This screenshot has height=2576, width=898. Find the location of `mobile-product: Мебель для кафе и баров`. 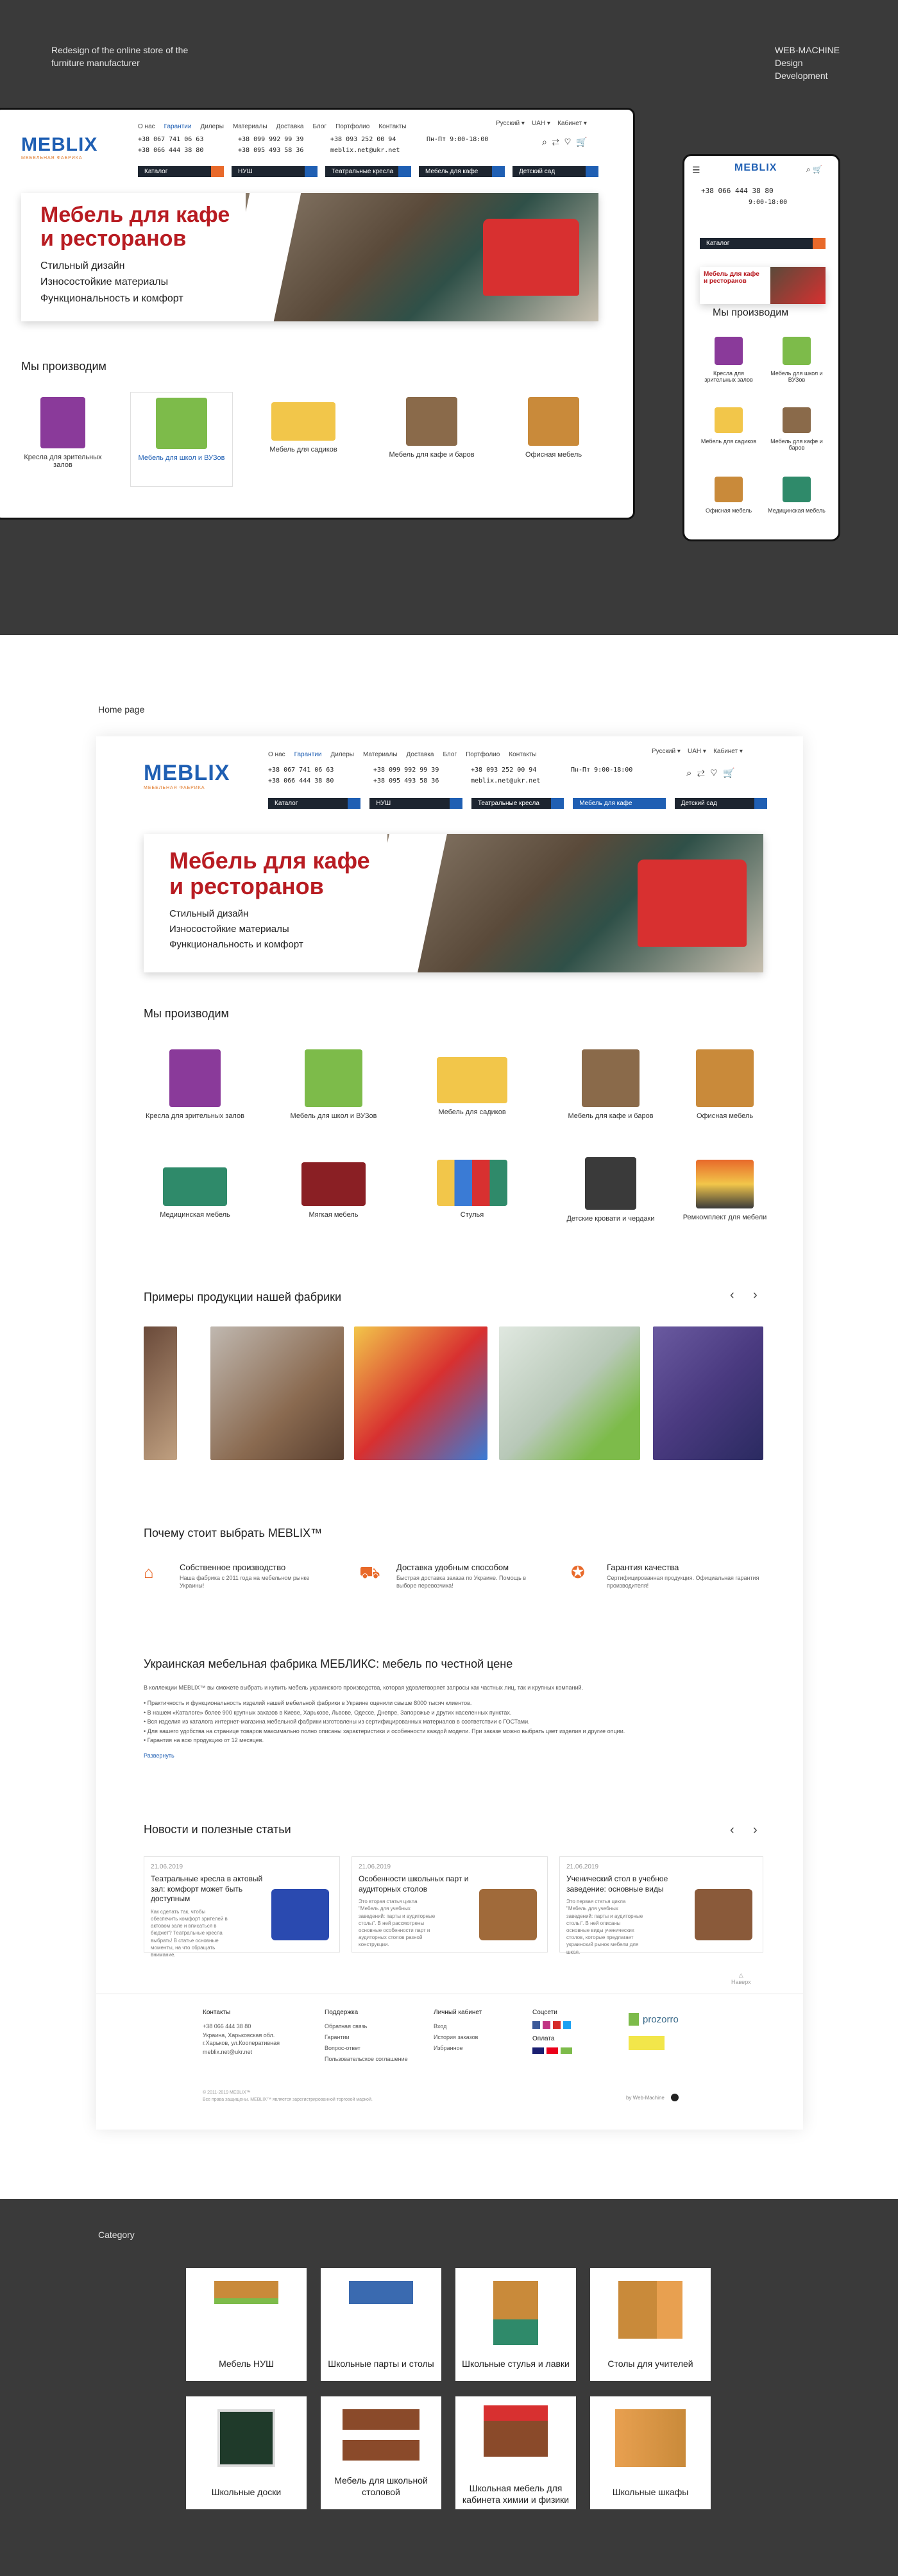

mobile-product: Мебель для кафе и баров is located at coordinates (797, 429).